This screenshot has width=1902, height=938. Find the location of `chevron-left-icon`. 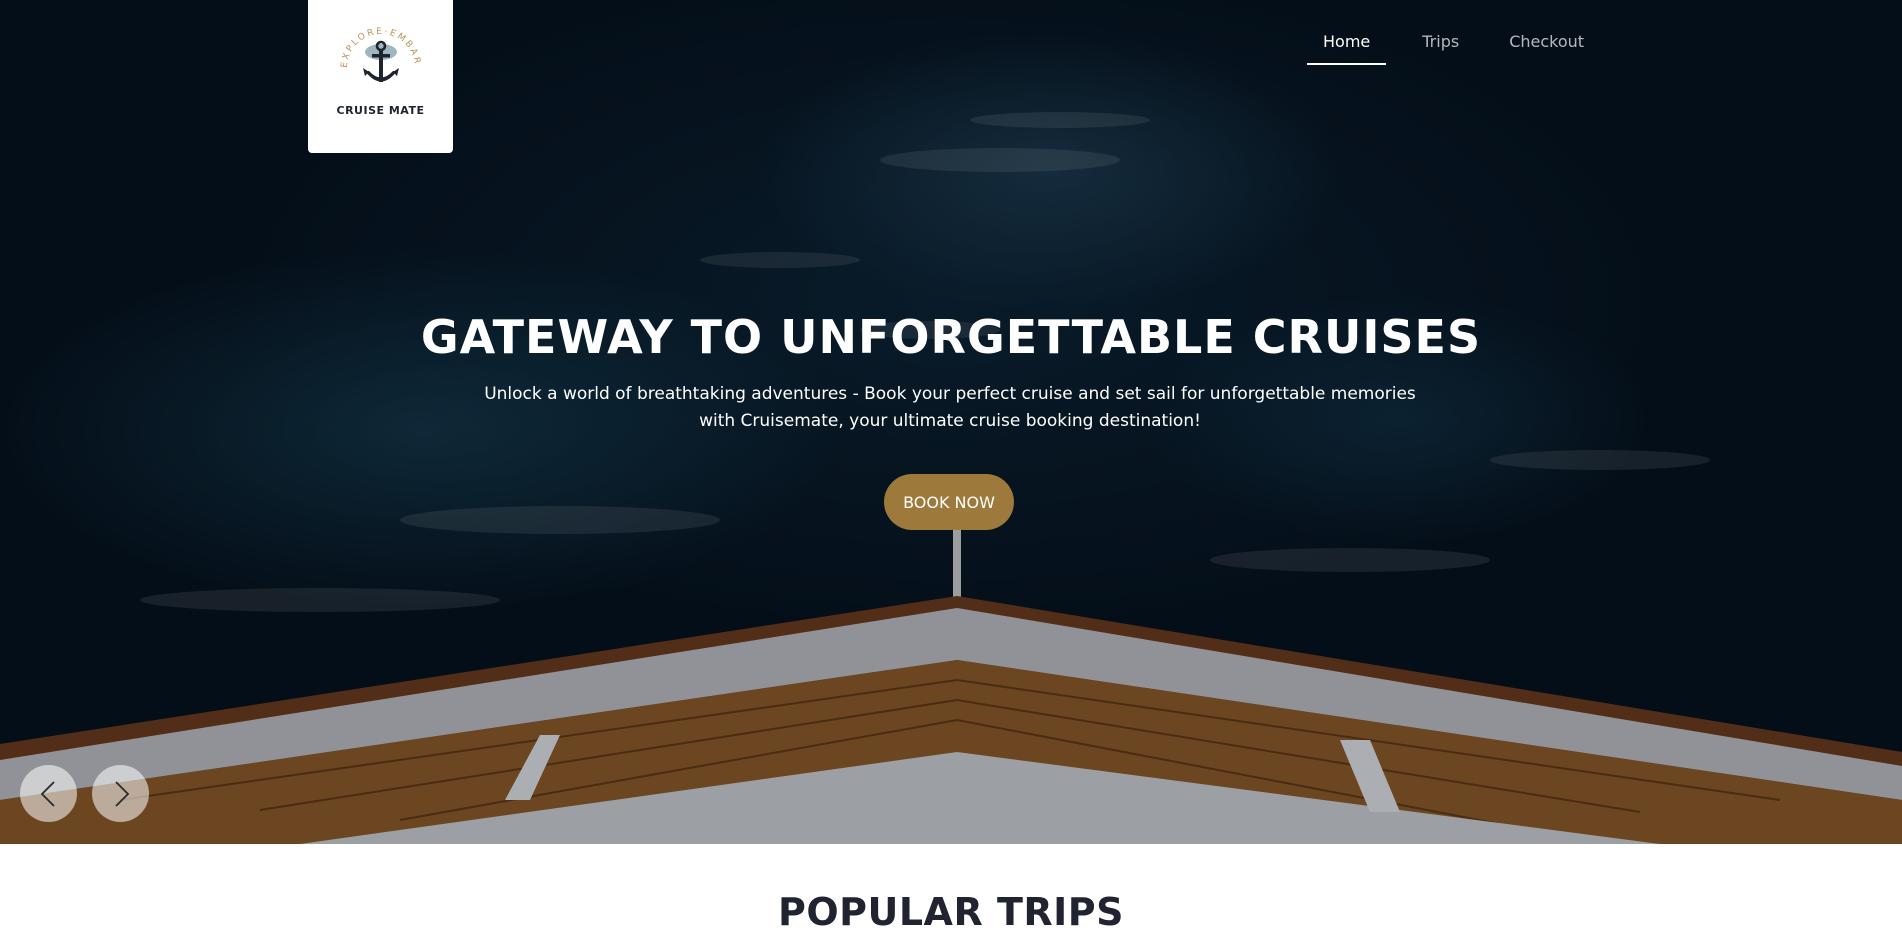

chevron-left-icon is located at coordinates (47, 793).